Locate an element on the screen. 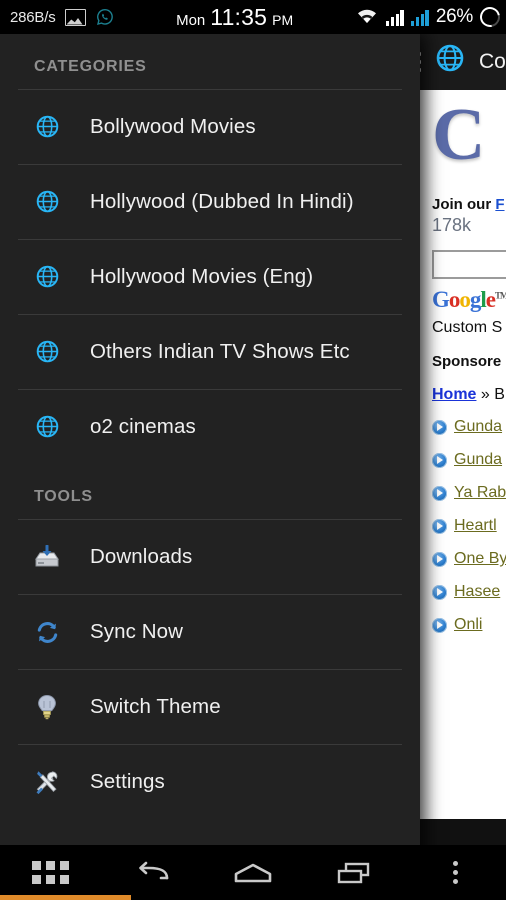 This screenshot has width=506, height=900. sidebar-item-label: Hollywood (Dubbed In Hindi) is located at coordinates (222, 201).